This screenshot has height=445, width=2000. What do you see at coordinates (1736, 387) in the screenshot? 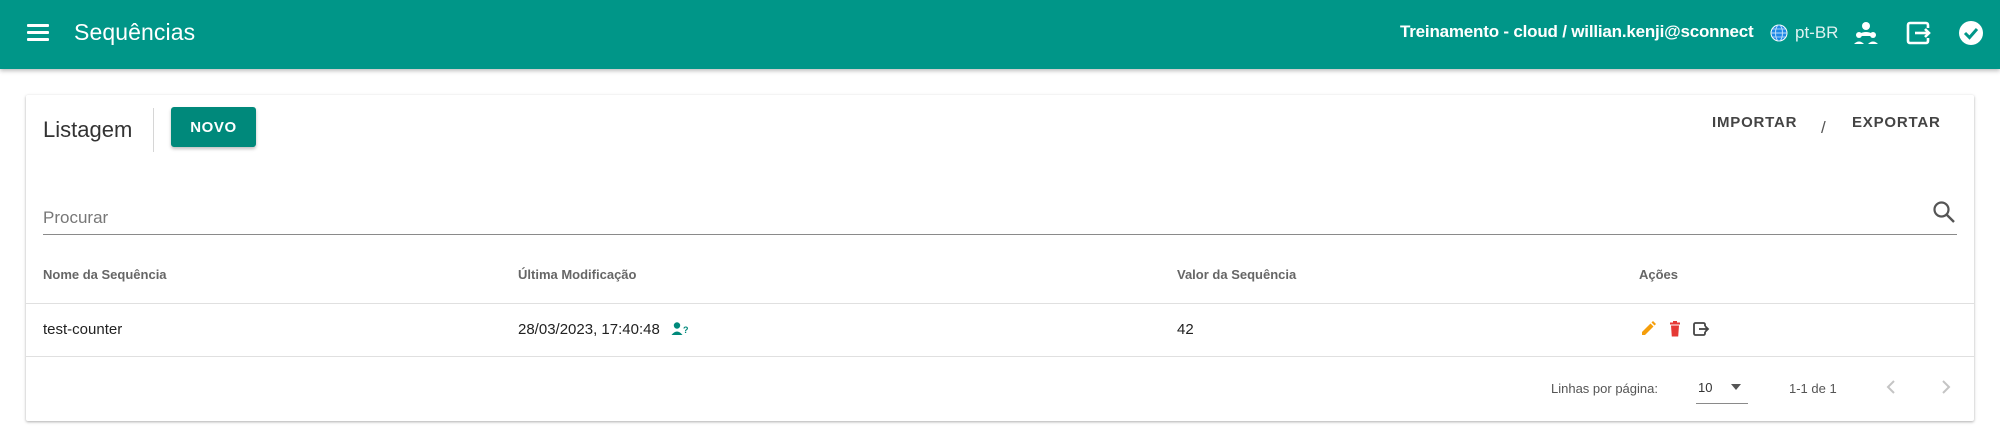
I see `chevron-down-icon` at bounding box center [1736, 387].